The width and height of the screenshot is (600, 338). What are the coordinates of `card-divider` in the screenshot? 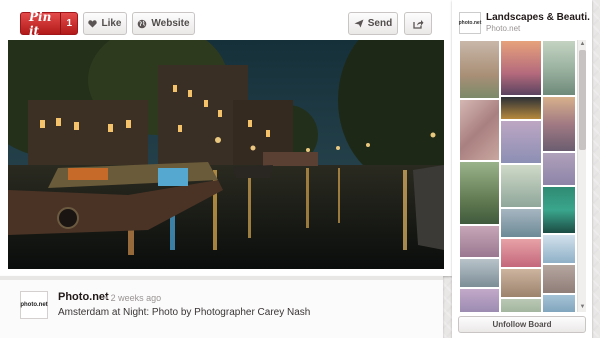 It's located at (221, 278).